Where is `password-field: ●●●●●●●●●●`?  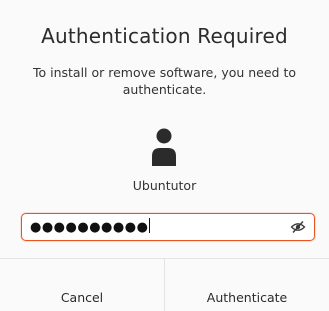
password-field: ●●●●●●●●●● is located at coordinates (168, 227).